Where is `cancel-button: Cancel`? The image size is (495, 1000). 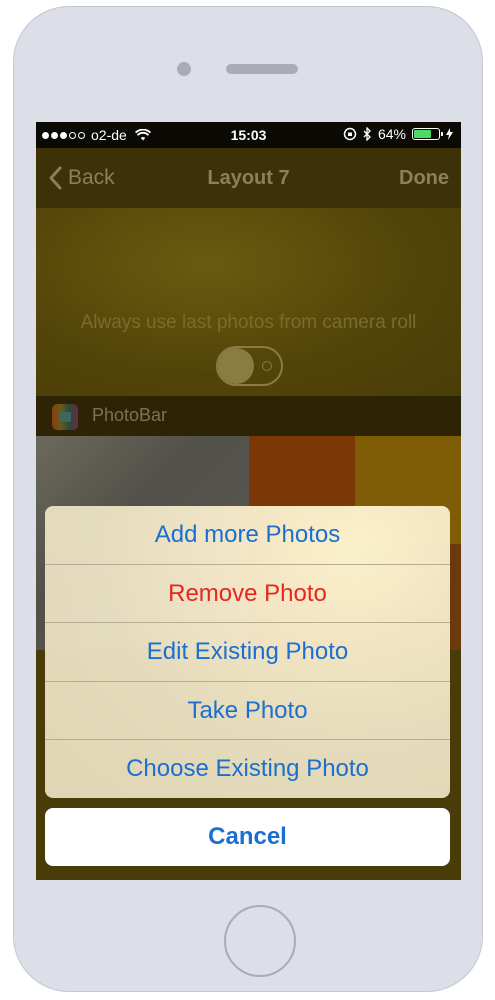
cancel-button: Cancel is located at coordinates (247, 837).